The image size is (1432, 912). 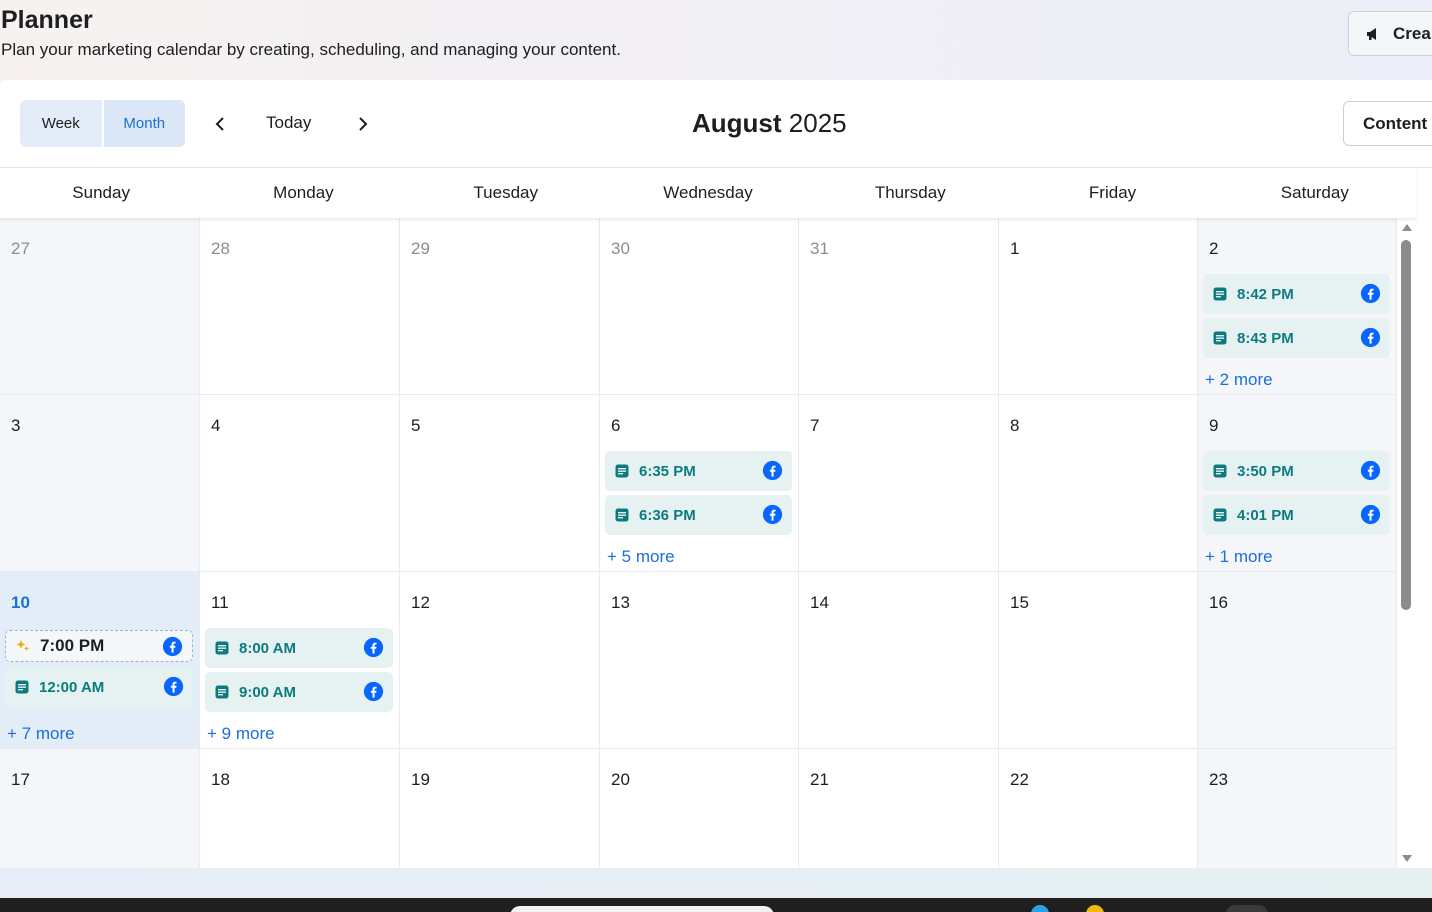 What do you see at coordinates (641, 557) in the screenshot?
I see `more-posts-link: + 5 more` at bounding box center [641, 557].